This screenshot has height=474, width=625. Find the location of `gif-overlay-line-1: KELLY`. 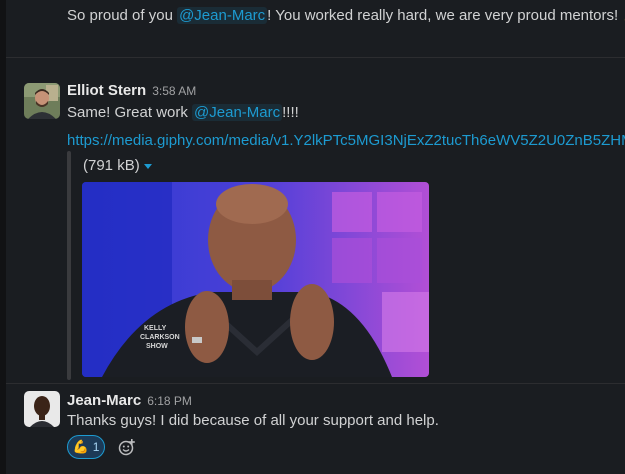

gif-overlay-line-1: KELLY is located at coordinates (155, 328).